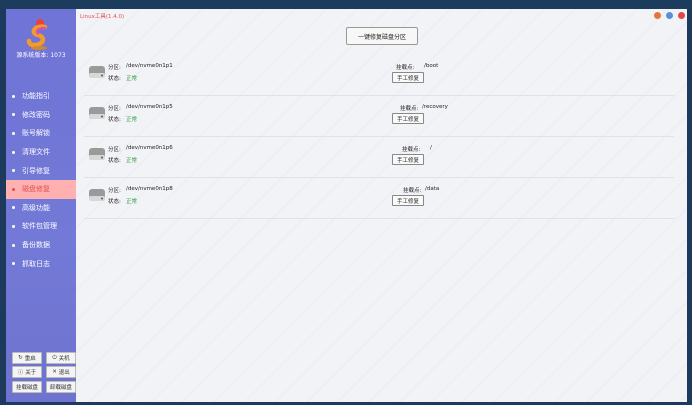 The image size is (692, 405). I want to click on sidebar-item-label: 引导修复, so click(36, 170).